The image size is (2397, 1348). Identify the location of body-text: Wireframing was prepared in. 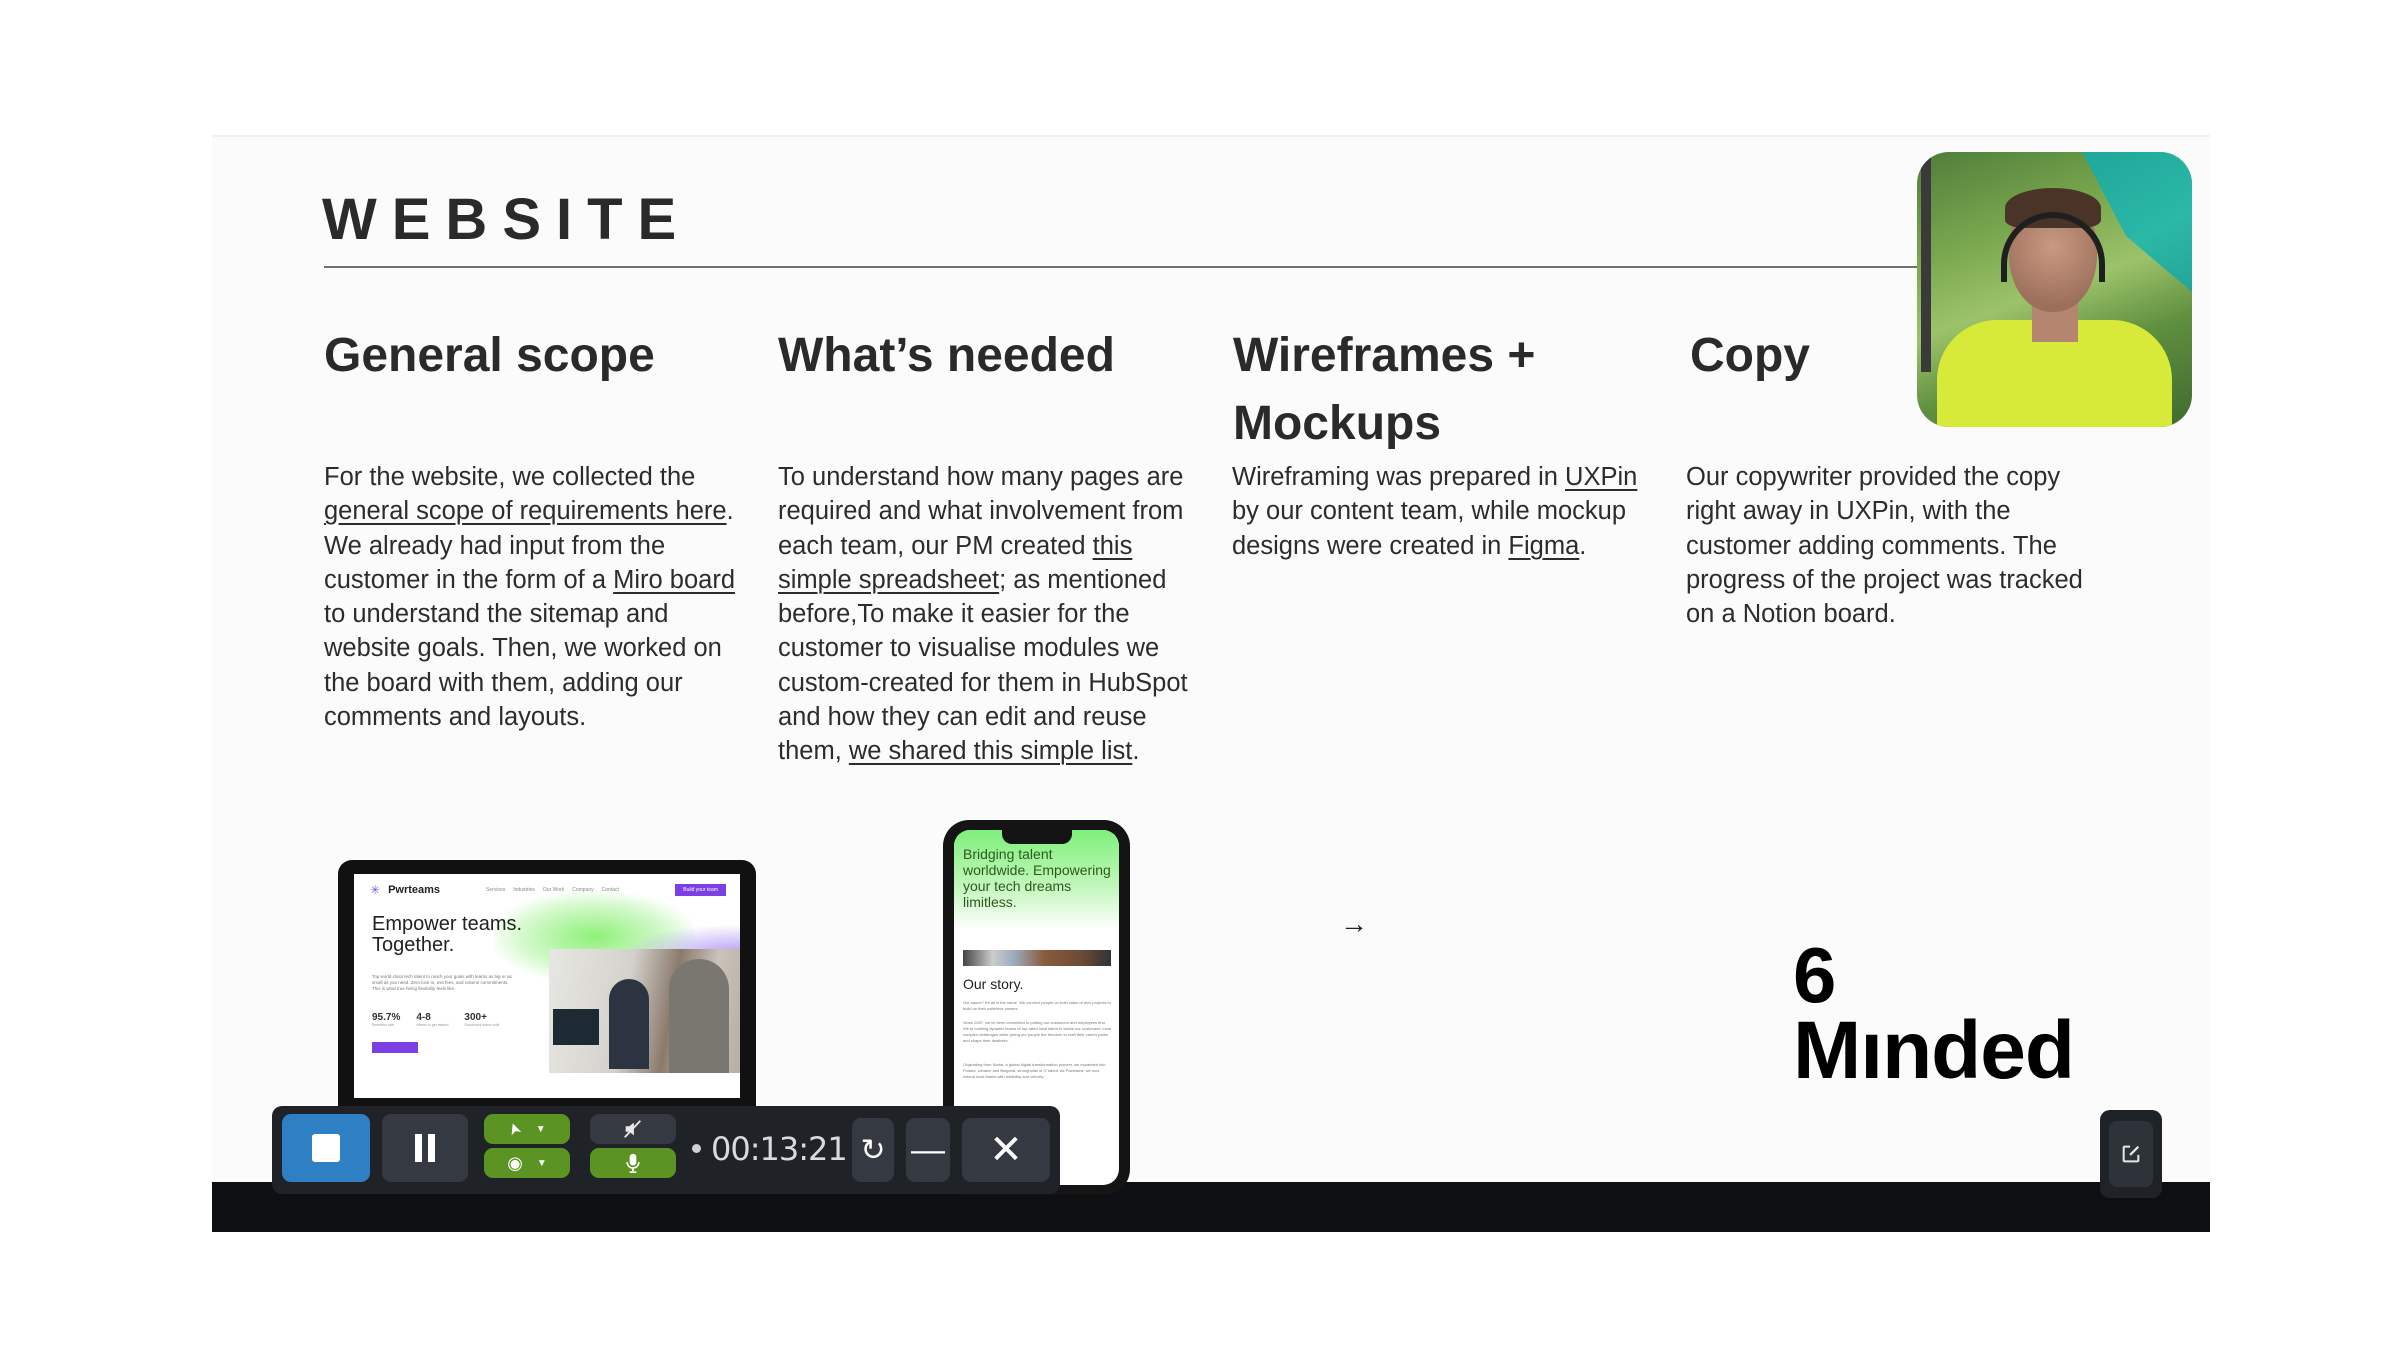
(1399, 477).